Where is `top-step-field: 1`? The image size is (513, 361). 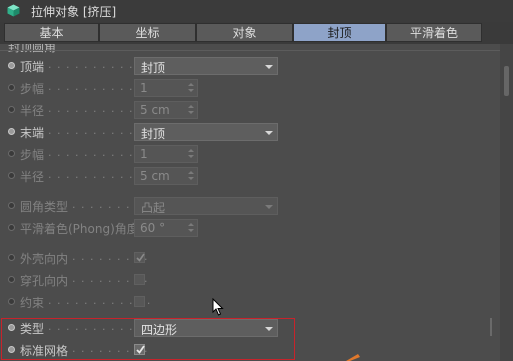
top-step-field: 1 is located at coordinates (166, 88).